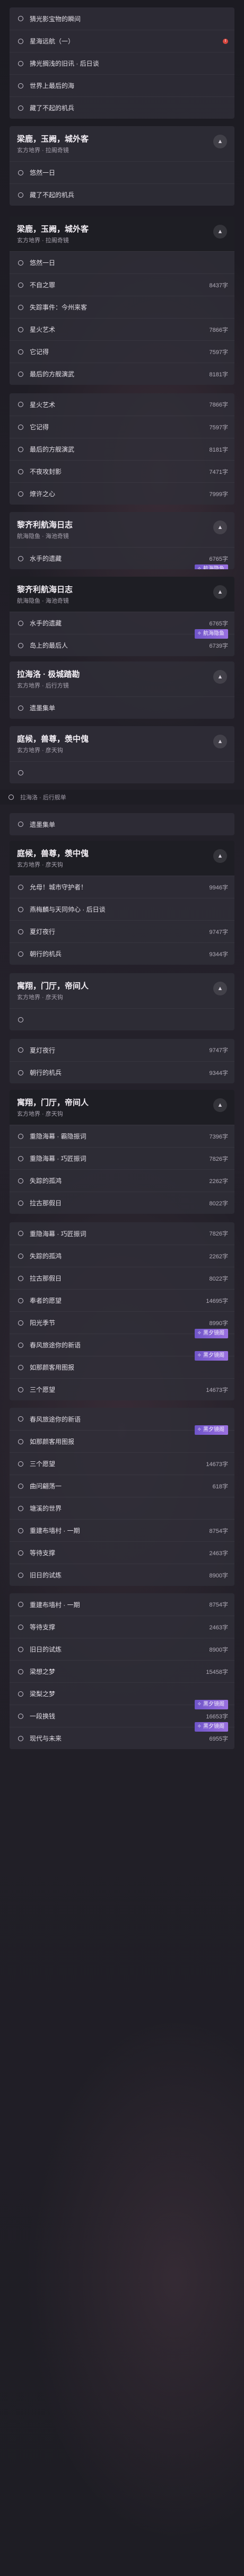  Describe the element at coordinates (122, 85) in the screenshot. I see `quest-row: 世界上最后的海` at that location.